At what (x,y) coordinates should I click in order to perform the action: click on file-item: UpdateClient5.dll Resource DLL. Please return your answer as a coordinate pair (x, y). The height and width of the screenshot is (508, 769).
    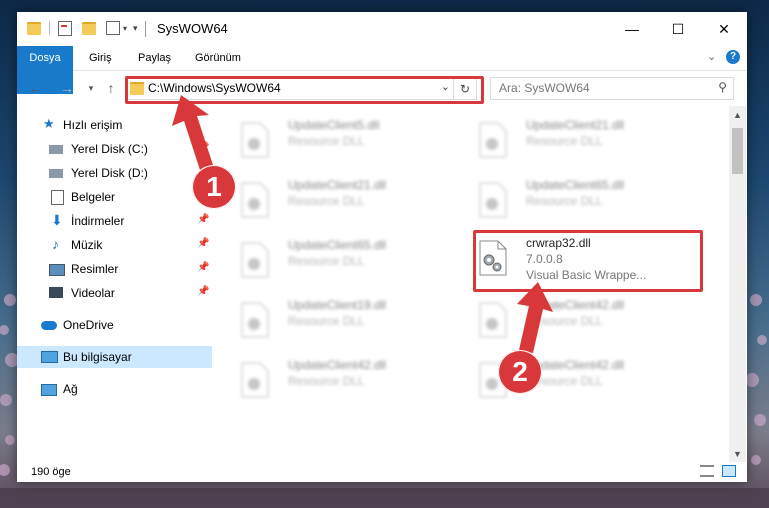
    Looking at the image, I should click on (342, 140).